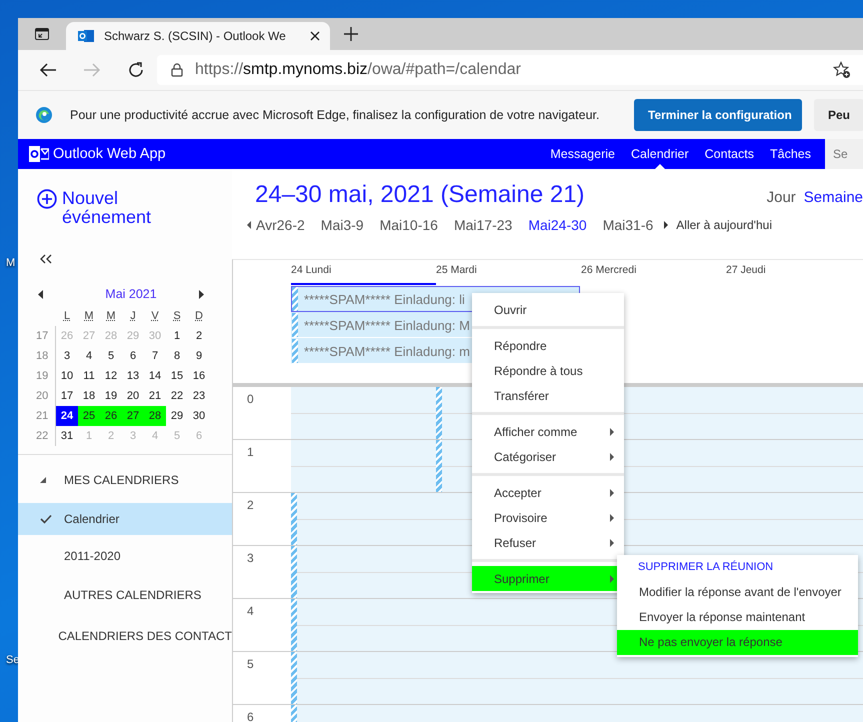  What do you see at coordinates (794, 272) in the screenshot?
I see `day-header: 27 Jeudi` at bounding box center [794, 272].